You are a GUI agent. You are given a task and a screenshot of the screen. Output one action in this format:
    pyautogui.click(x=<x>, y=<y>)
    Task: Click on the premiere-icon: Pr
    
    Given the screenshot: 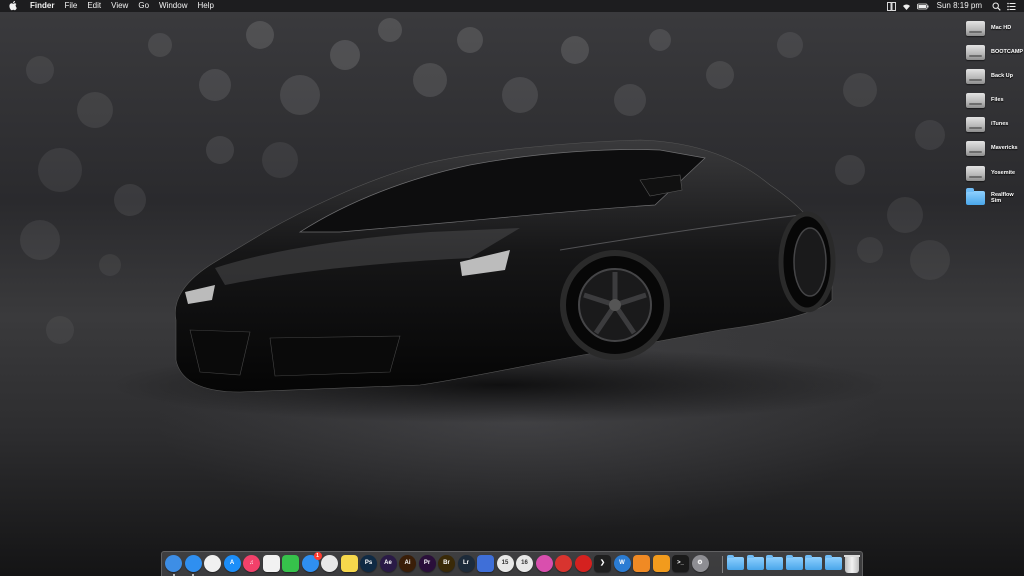 What is the action you would take?
    pyautogui.click(x=427, y=563)
    